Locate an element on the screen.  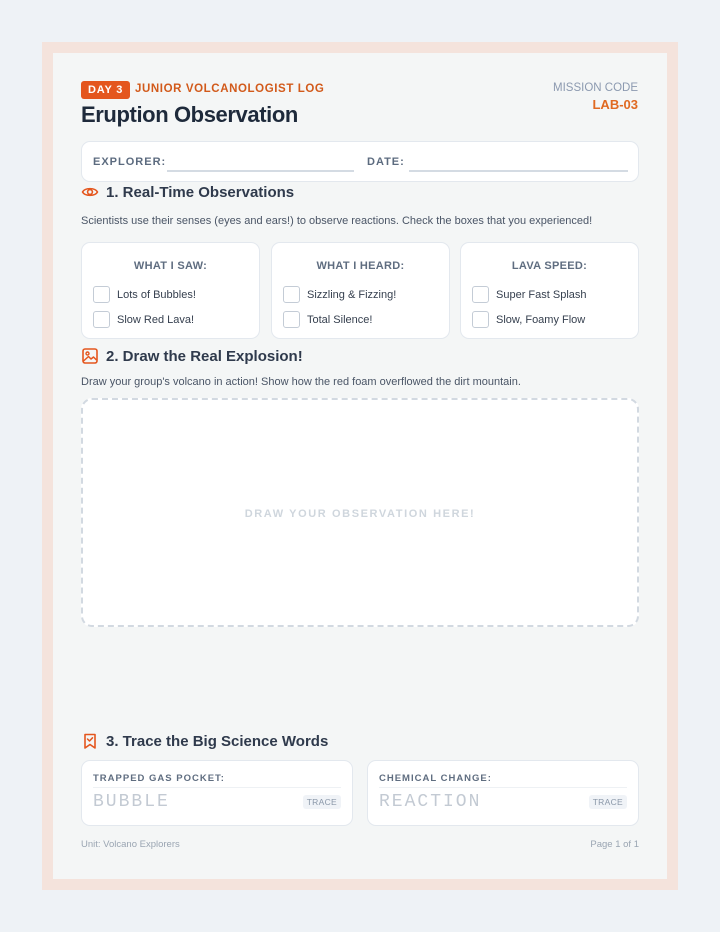
explorer-date-card: EXPLORER: DATE: is located at coordinates (360, 161).